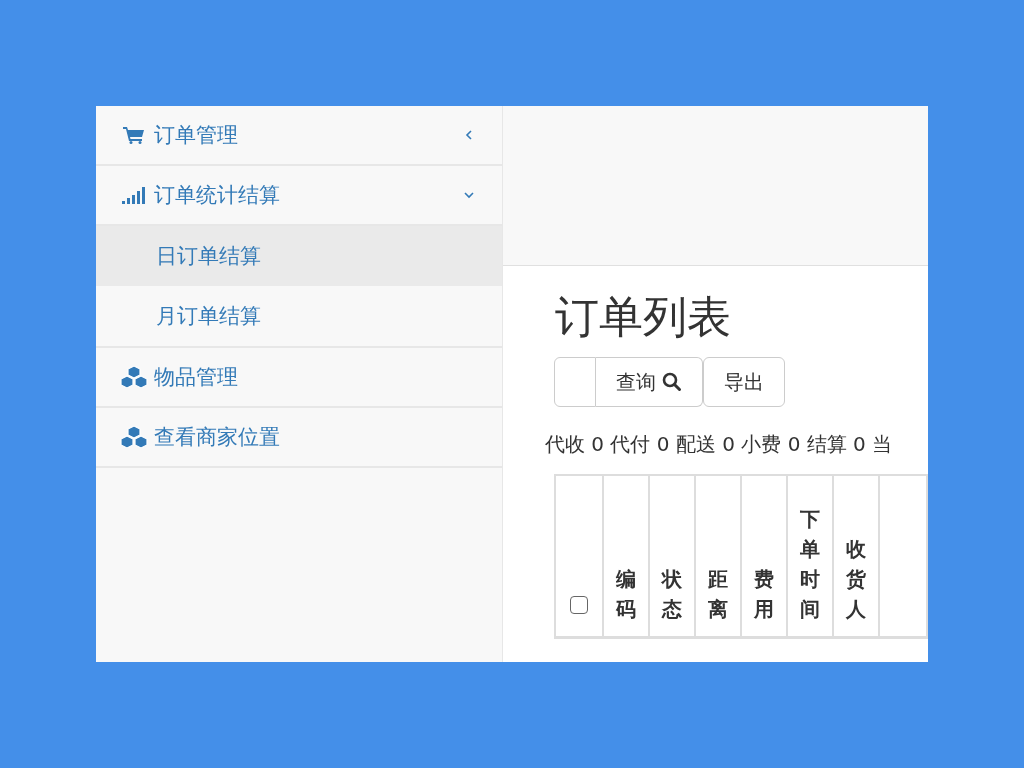 This screenshot has width=1024, height=768. I want to click on column-header: 下单时间, so click(810, 564).